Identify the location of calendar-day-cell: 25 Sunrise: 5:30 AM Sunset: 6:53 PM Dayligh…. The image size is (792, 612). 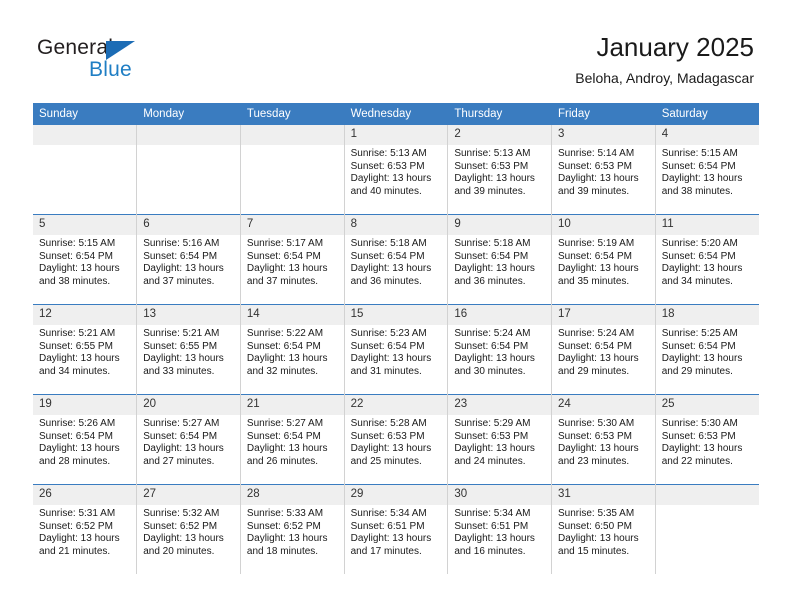
(707, 439).